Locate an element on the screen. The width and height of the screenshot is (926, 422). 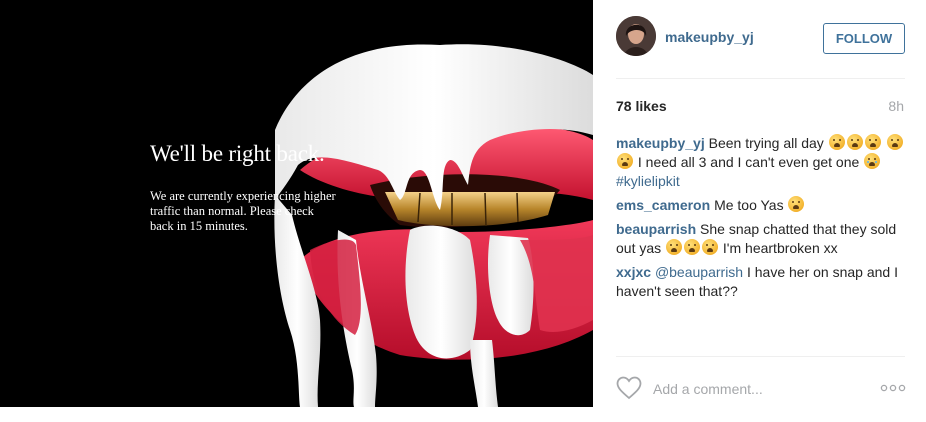
comment: ems_cameron Me too Yas is located at coordinates (762, 205).